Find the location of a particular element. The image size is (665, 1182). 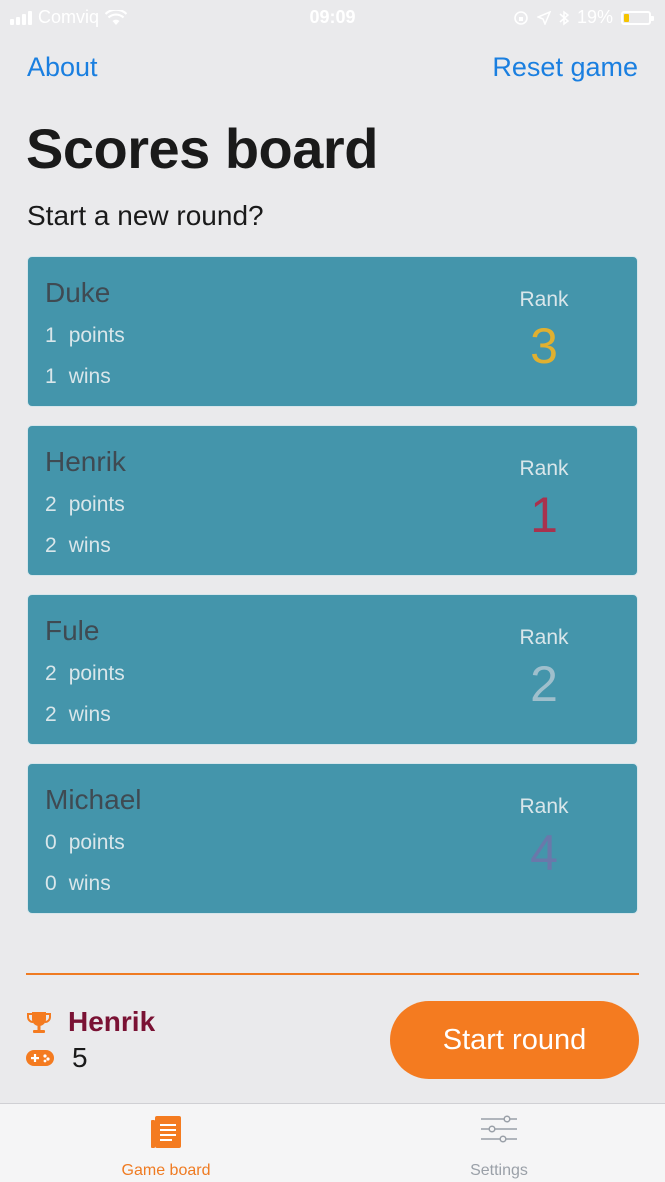

rank-value: 2 is located at coordinates (544, 684).